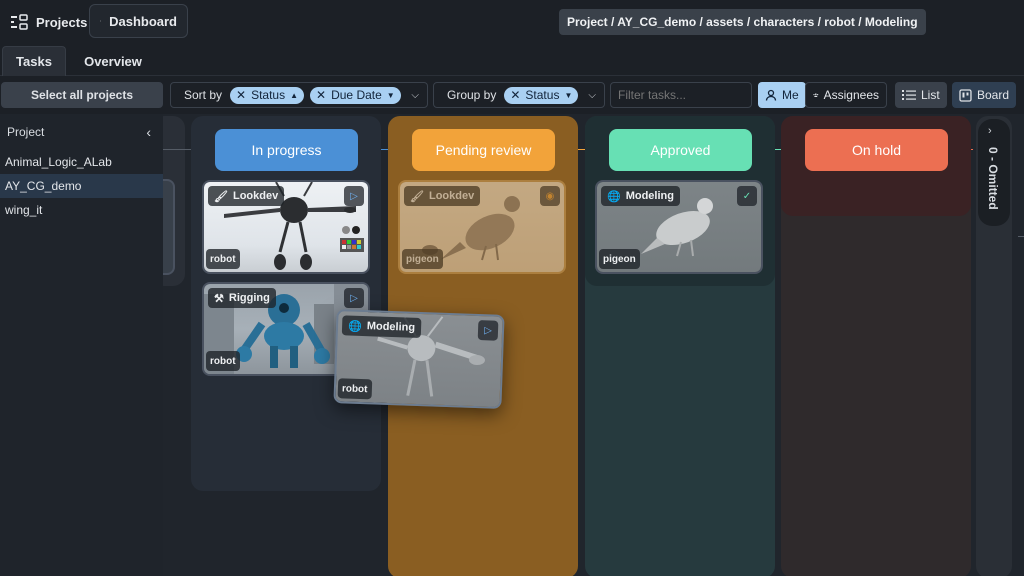 The height and width of the screenshot is (576, 1024). I want to click on list-view-button: List, so click(921, 95).